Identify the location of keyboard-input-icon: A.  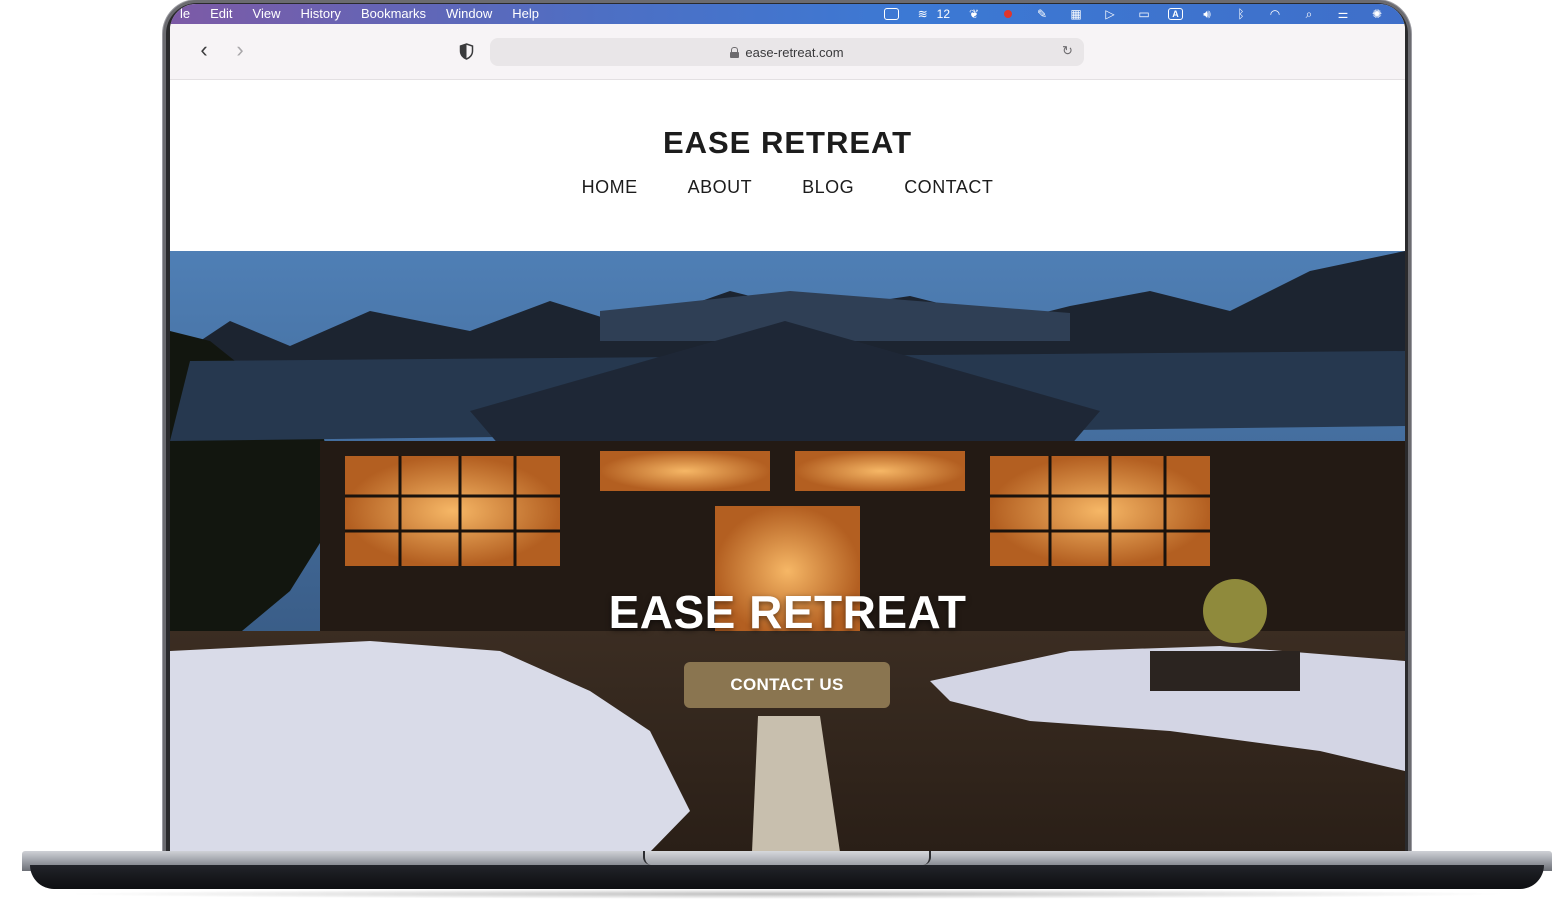
(1175, 14).